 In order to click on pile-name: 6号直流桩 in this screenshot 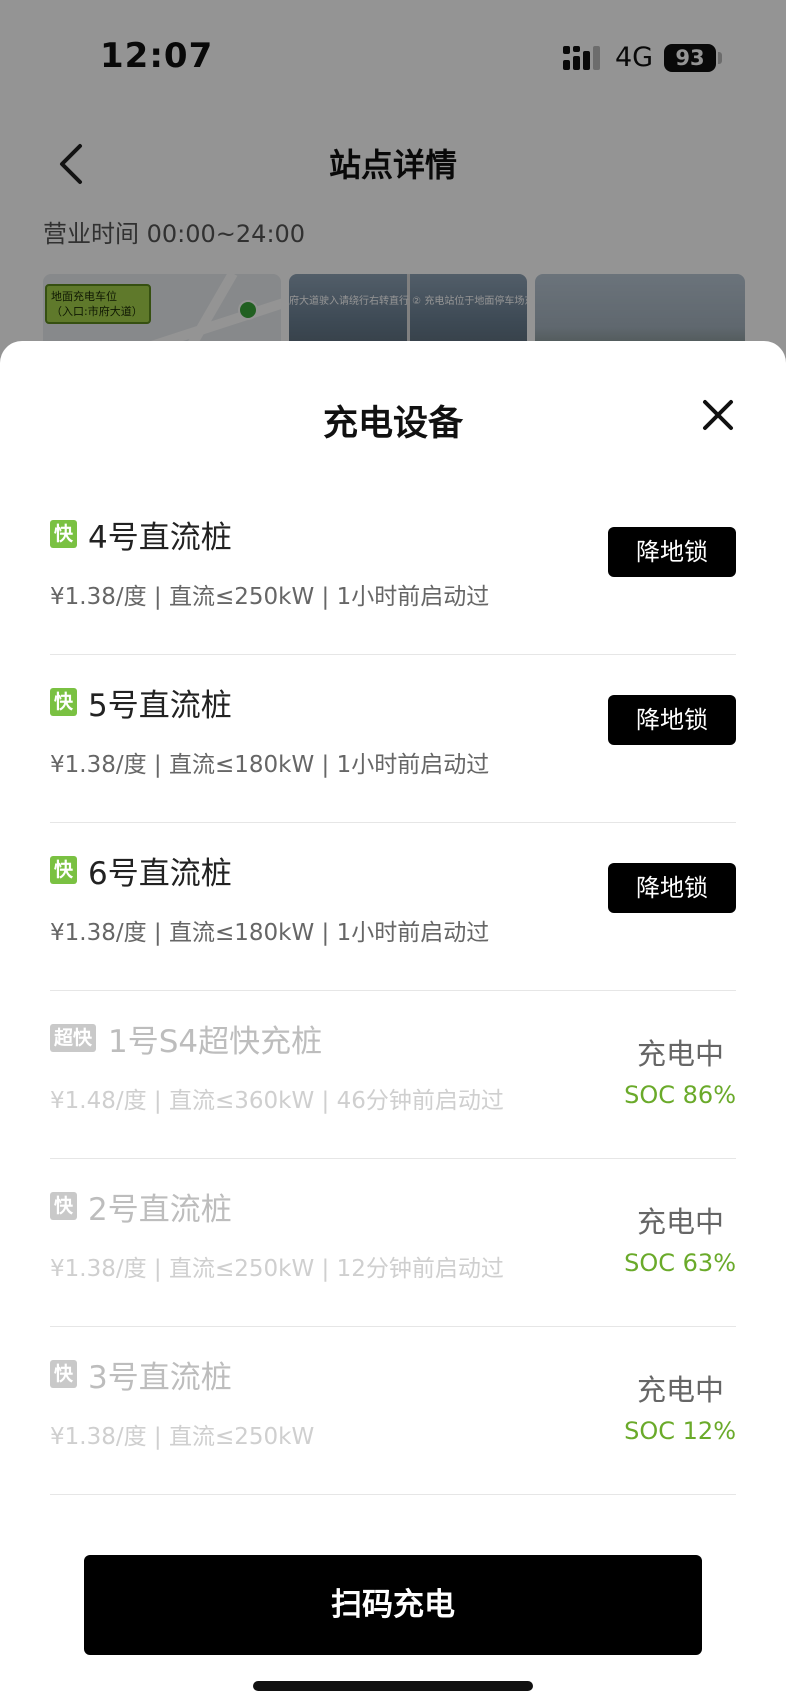, I will do `click(160, 874)`.